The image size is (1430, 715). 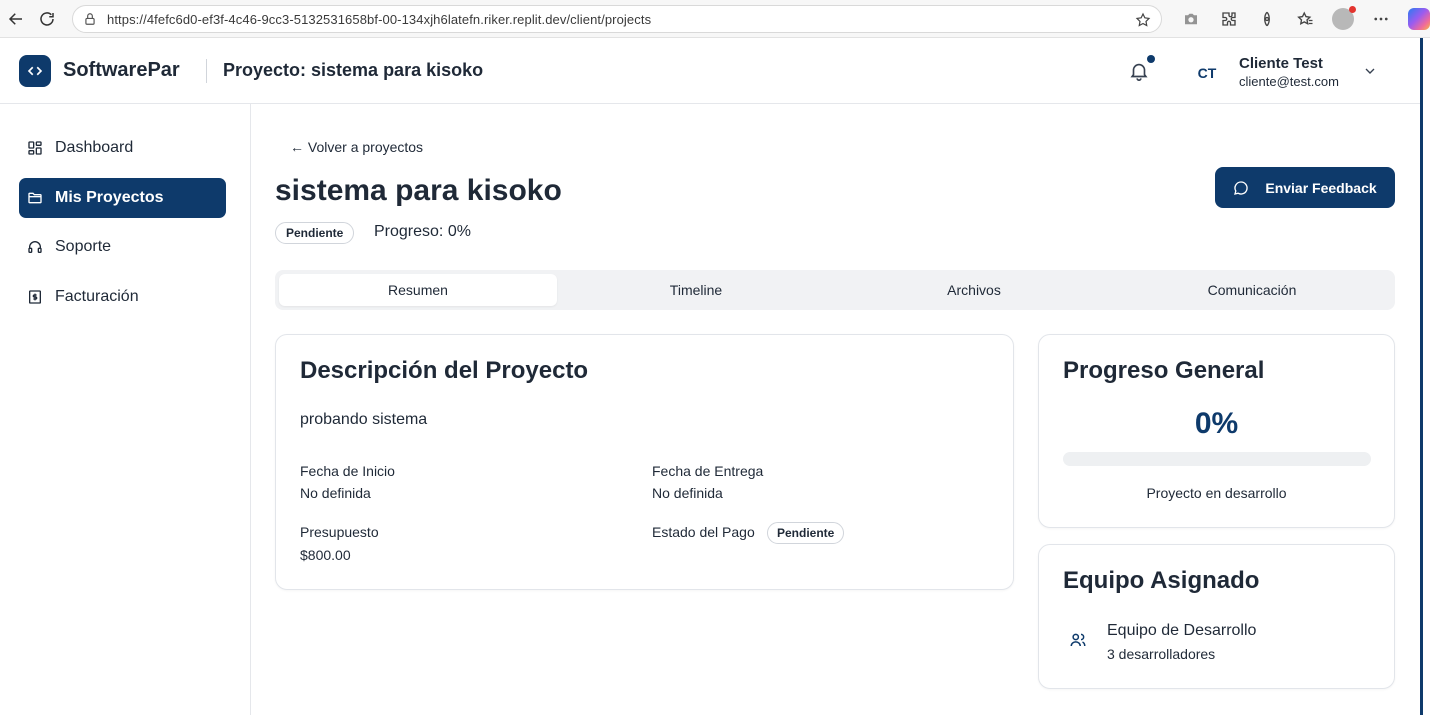 I want to click on project-heading: Proyecto: sistema para kisoko, so click(x=353, y=70).